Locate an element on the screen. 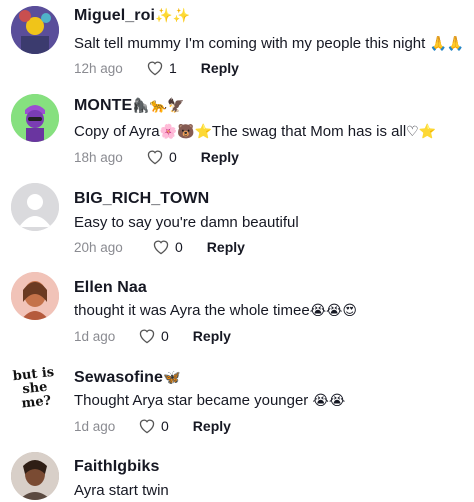 The height and width of the screenshot is (502, 474). comment-body: Ayra start twin is located at coordinates (121, 490).